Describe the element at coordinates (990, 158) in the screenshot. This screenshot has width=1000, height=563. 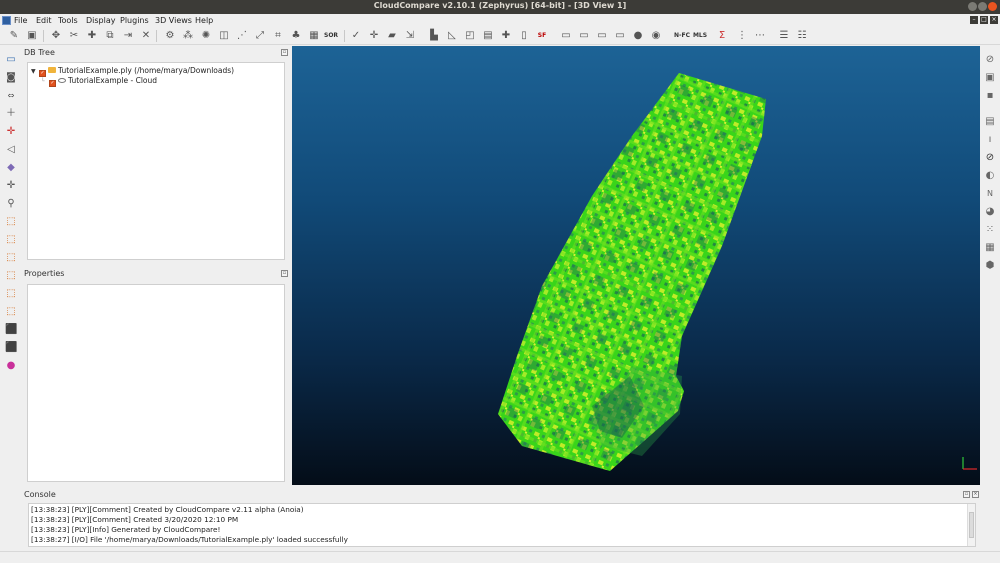
I see `compass-icon: ⊘` at that location.